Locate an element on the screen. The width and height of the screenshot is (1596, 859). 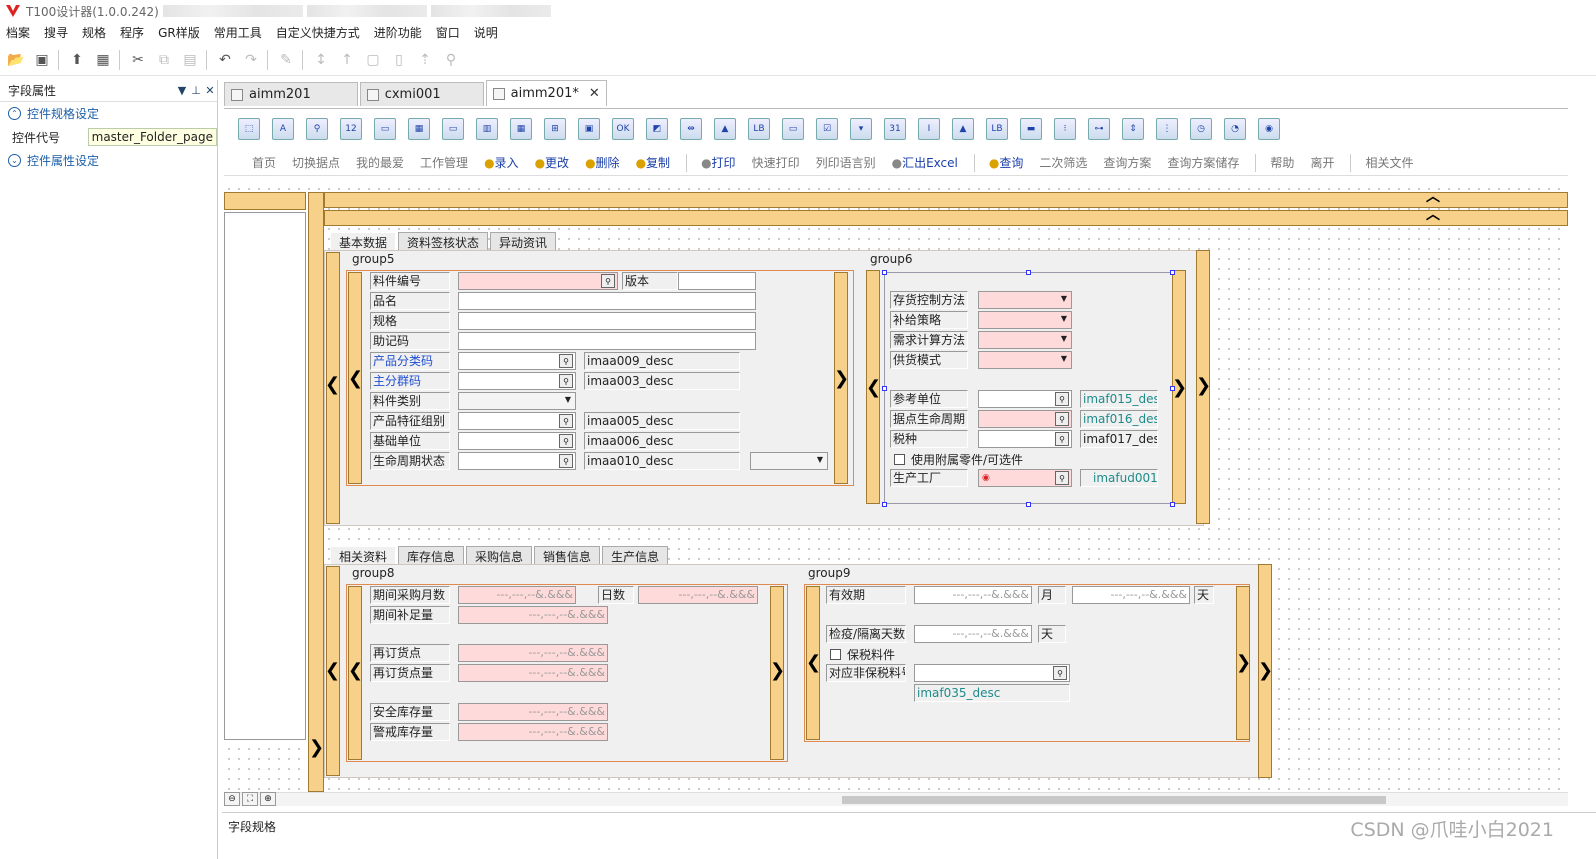
feature-group-input: ⚲ is located at coordinates (517, 421).